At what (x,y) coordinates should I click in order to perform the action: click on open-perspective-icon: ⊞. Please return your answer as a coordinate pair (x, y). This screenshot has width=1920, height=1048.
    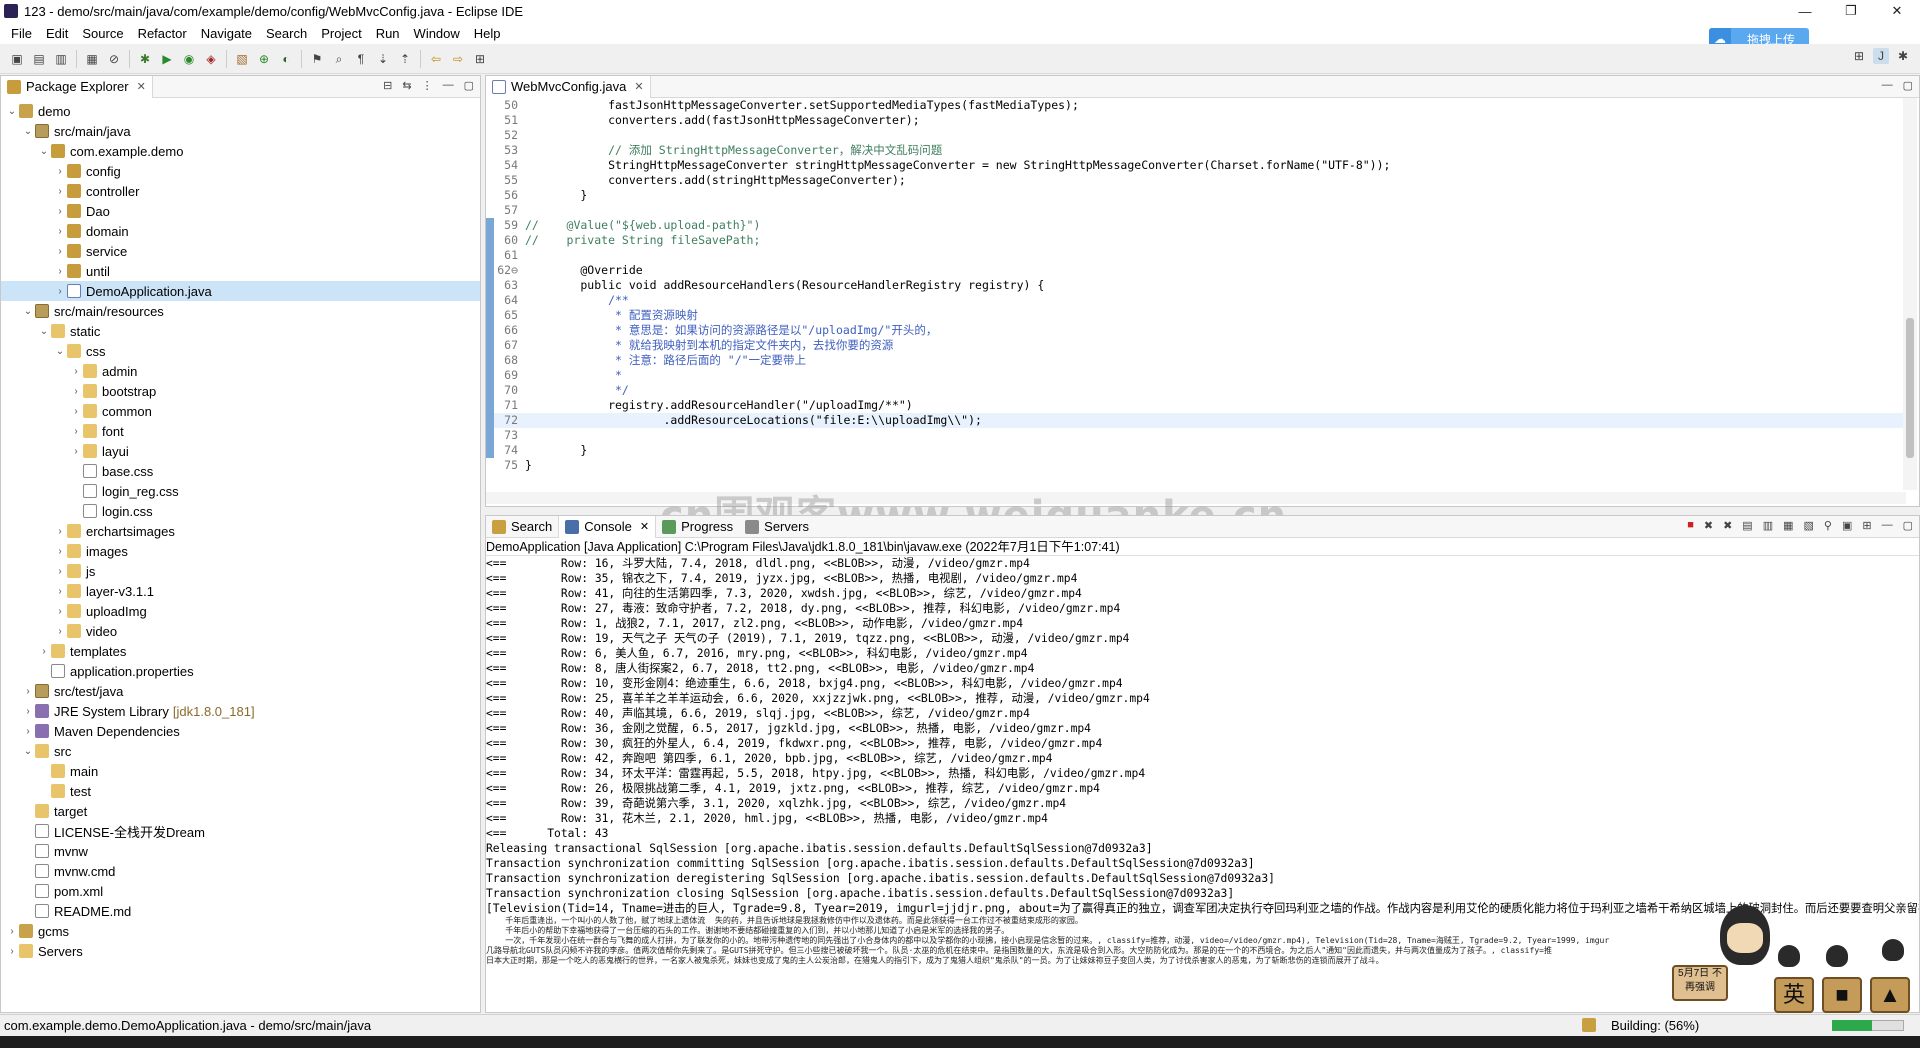
    Looking at the image, I should click on (1859, 56).